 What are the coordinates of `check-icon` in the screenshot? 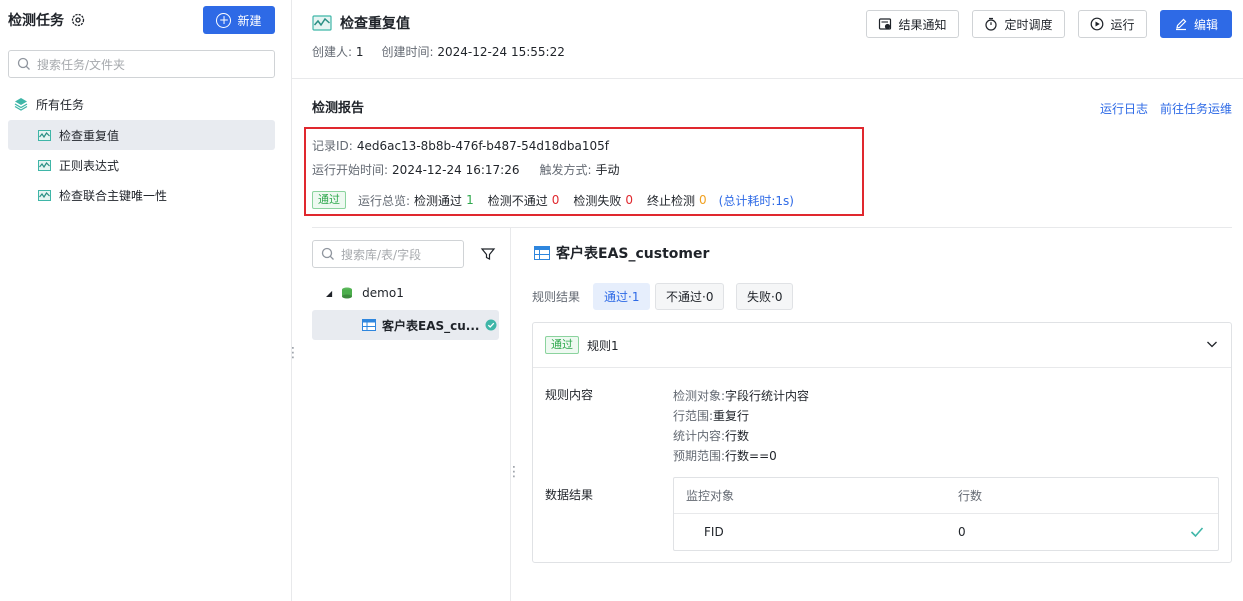 It's located at (1197, 532).